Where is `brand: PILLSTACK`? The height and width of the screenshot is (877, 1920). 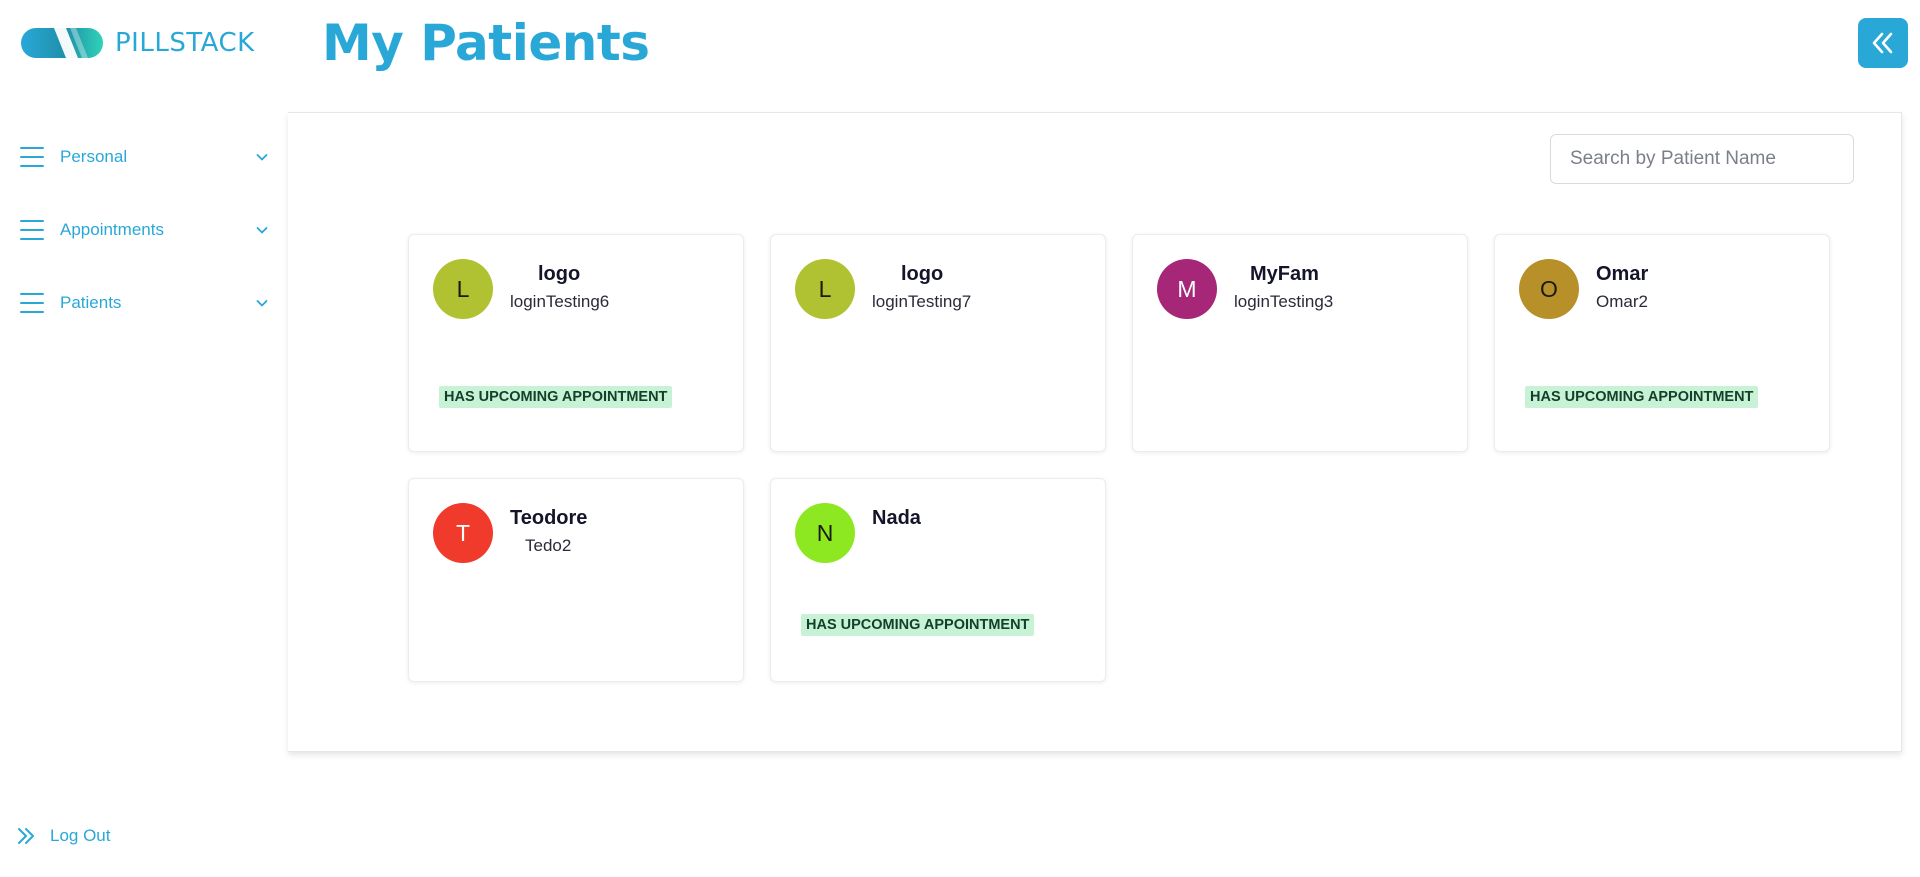
brand: PILLSTACK is located at coordinates (137, 43).